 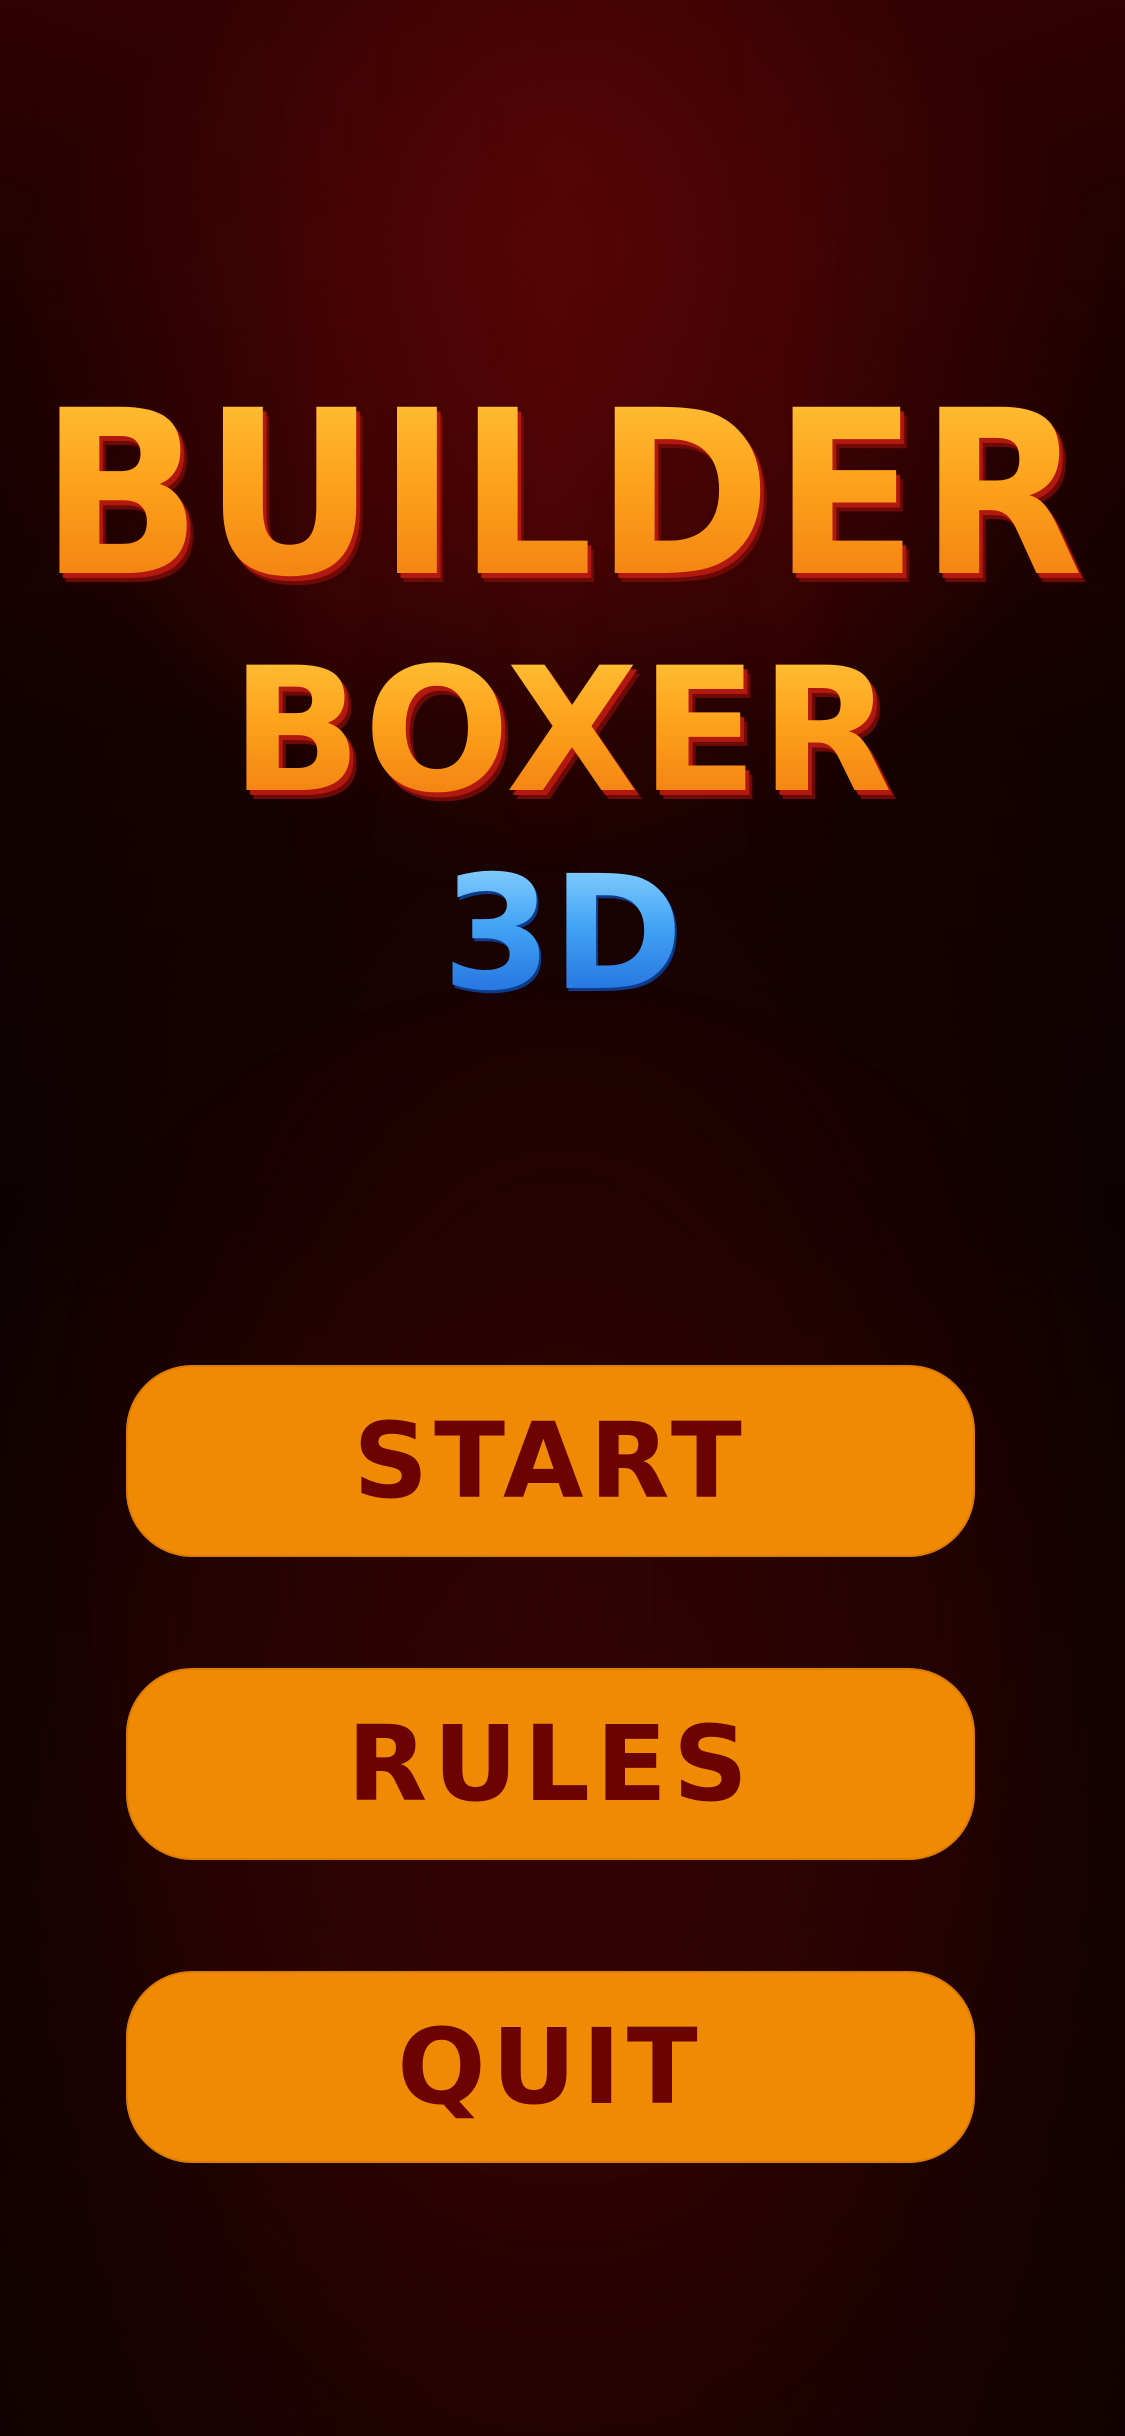 What do you see at coordinates (562, 731) in the screenshot?
I see `logo-title-boxer: BOXER` at bounding box center [562, 731].